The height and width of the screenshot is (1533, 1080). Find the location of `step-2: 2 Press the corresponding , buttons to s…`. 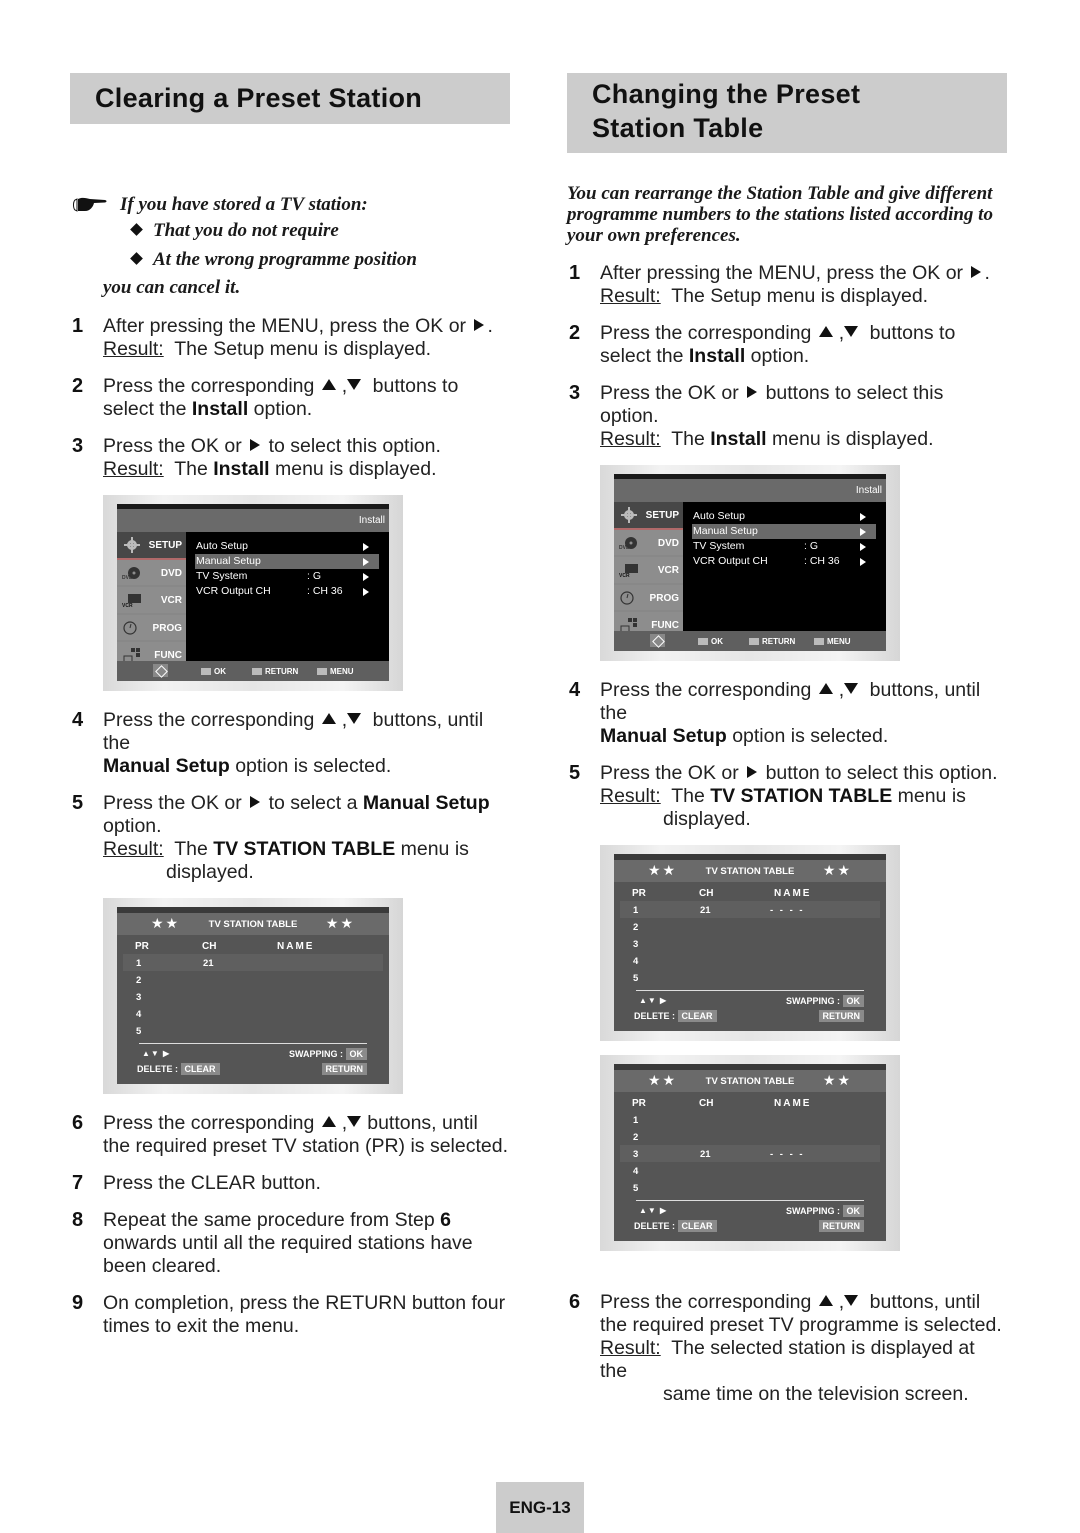

step-2: 2 Press the corresponding , buttons to s… is located at coordinates (265, 397).